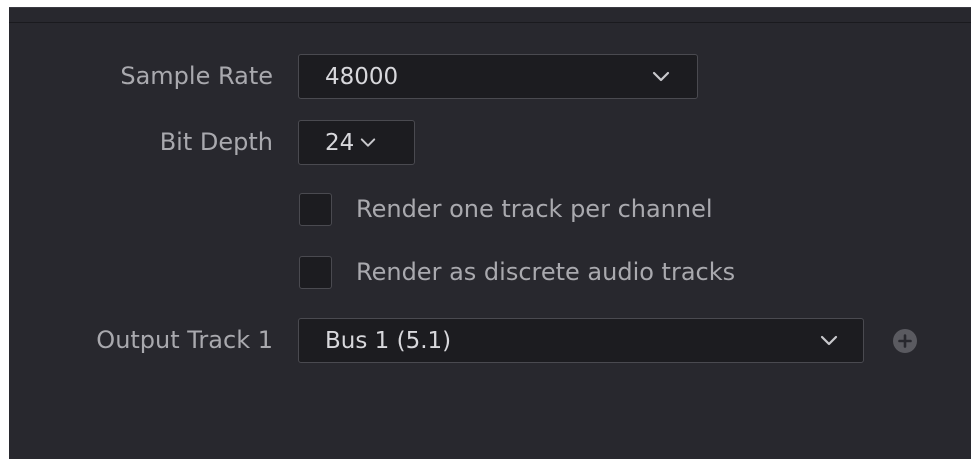 Image resolution: width=971 pixels, height=459 pixels. I want to click on plus-icon, so click(905, 341).